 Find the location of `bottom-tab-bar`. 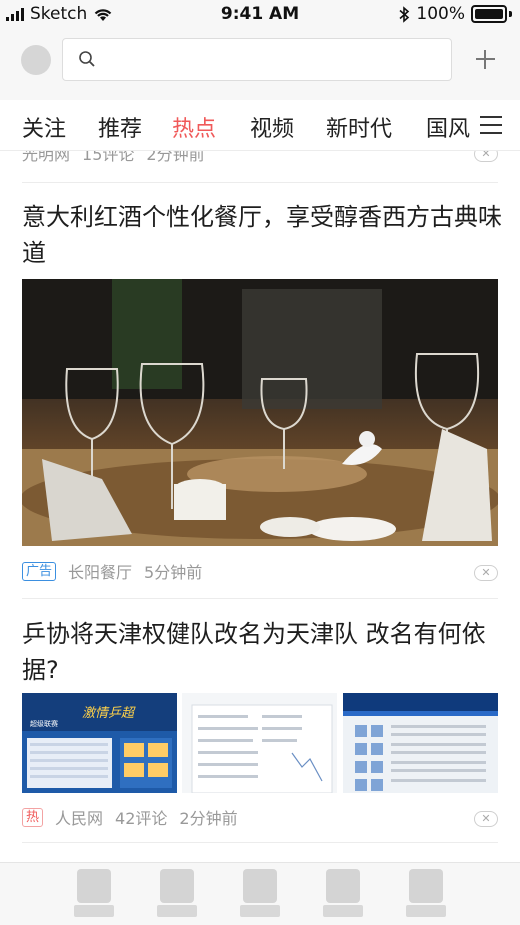

bottom-tab-bar is located at coordinates (260, 893).